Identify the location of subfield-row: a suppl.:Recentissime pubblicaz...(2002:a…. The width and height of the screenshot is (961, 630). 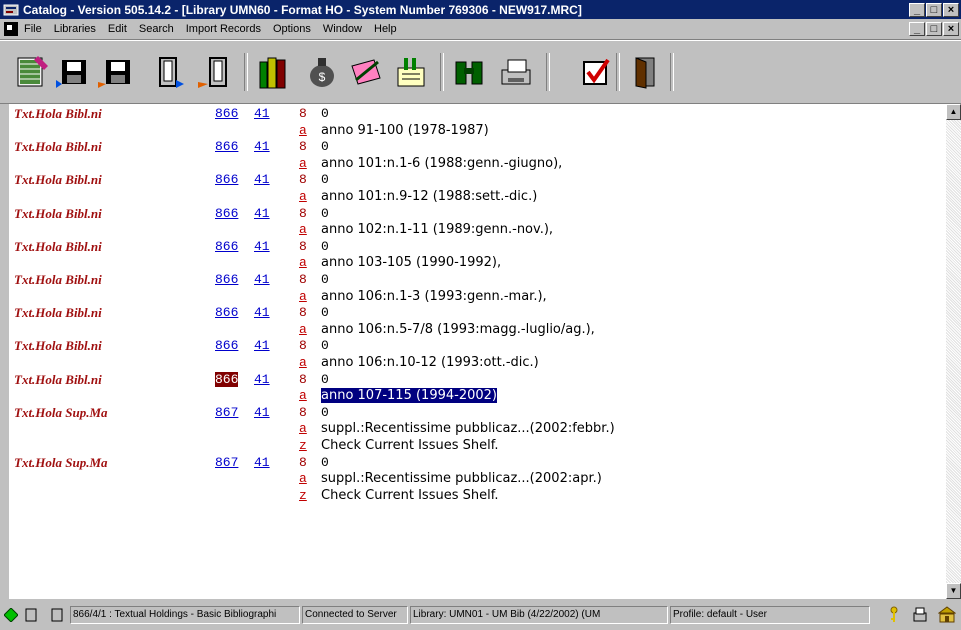
(477, 479).